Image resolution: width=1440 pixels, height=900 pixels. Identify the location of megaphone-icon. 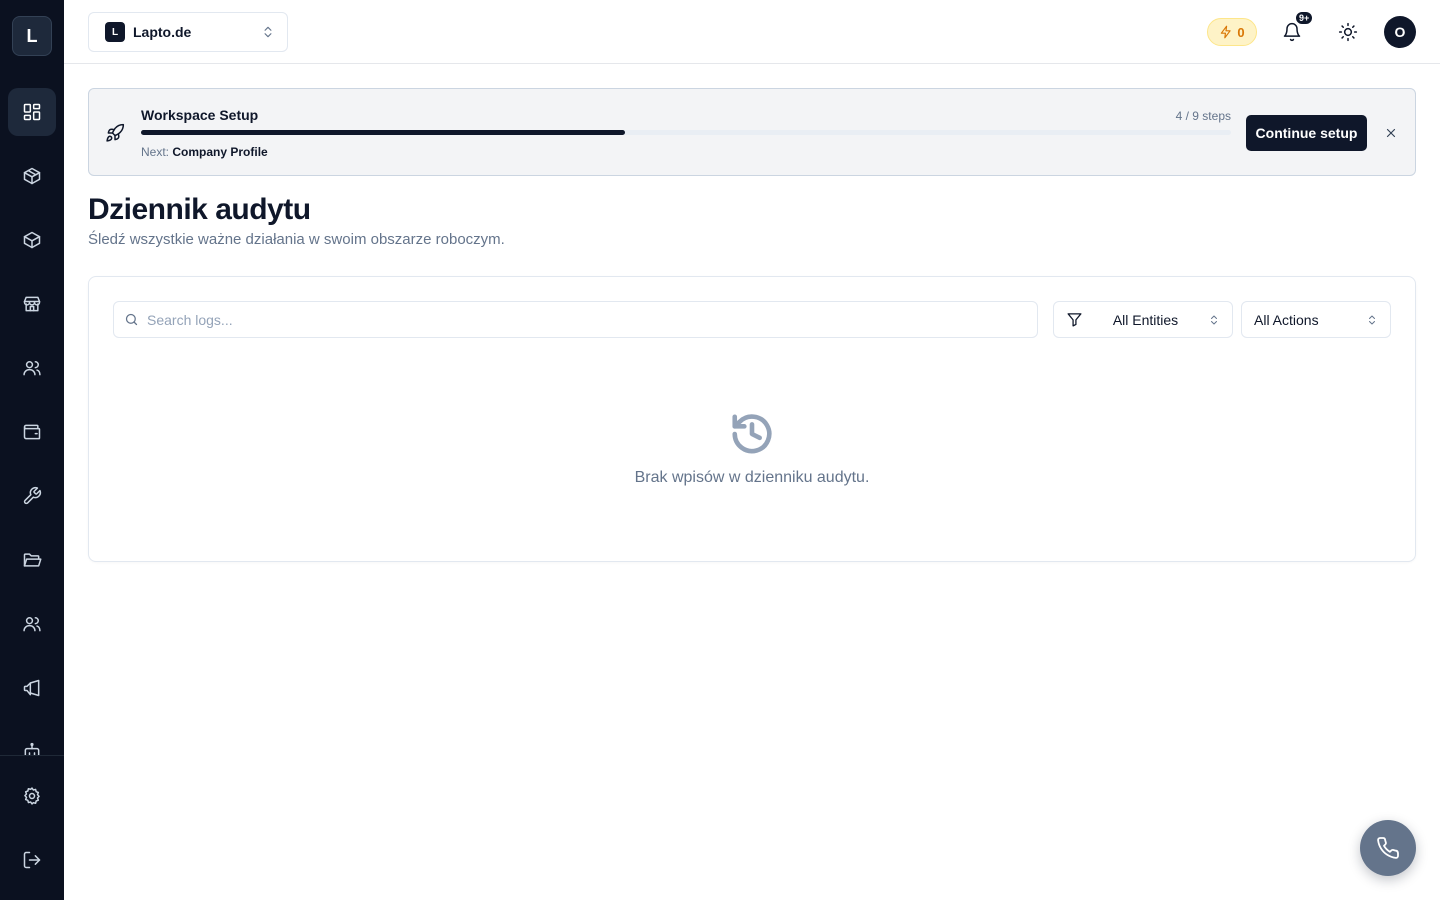
(31, 688).